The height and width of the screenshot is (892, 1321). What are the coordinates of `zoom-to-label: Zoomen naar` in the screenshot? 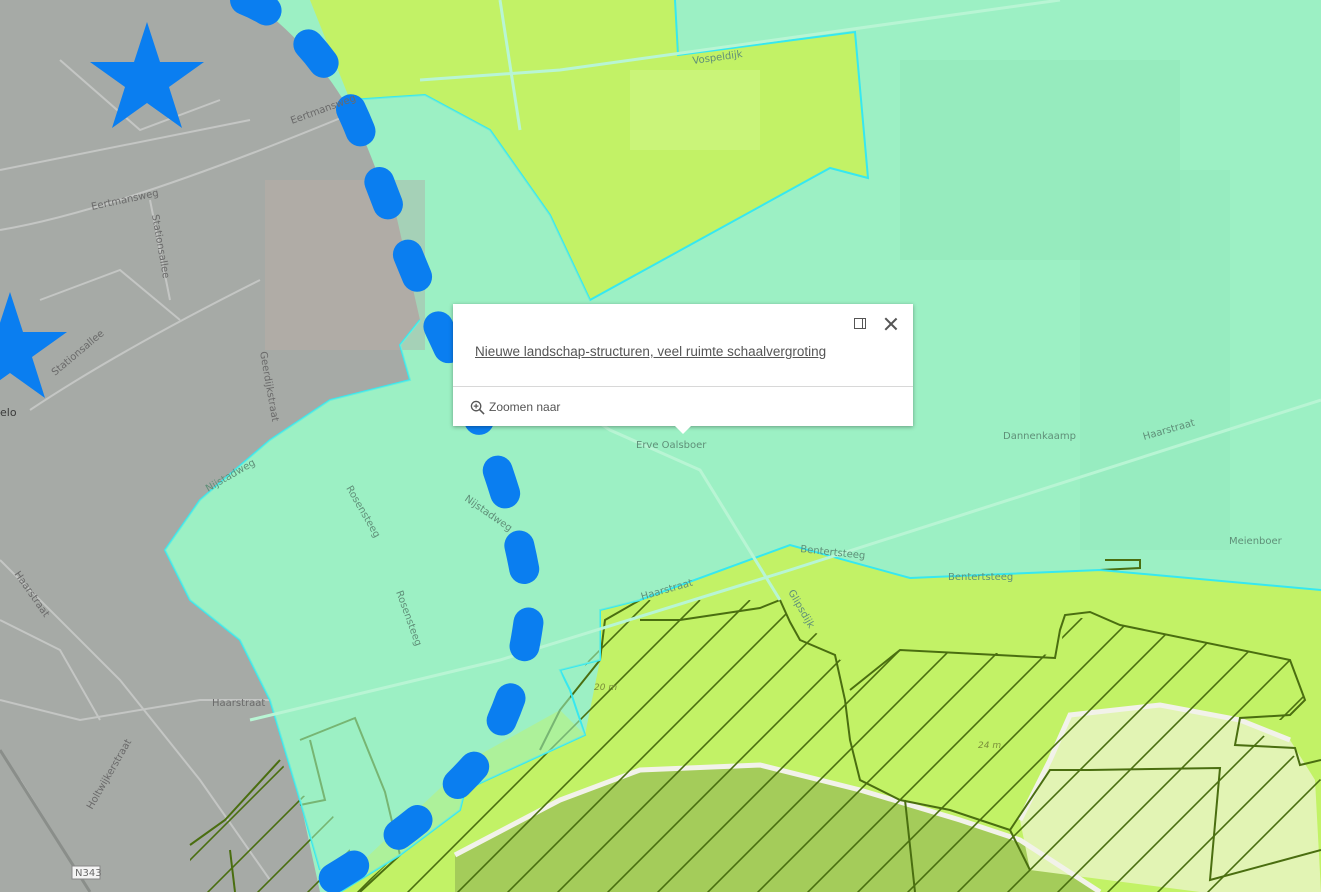 It's located at (525, 407).